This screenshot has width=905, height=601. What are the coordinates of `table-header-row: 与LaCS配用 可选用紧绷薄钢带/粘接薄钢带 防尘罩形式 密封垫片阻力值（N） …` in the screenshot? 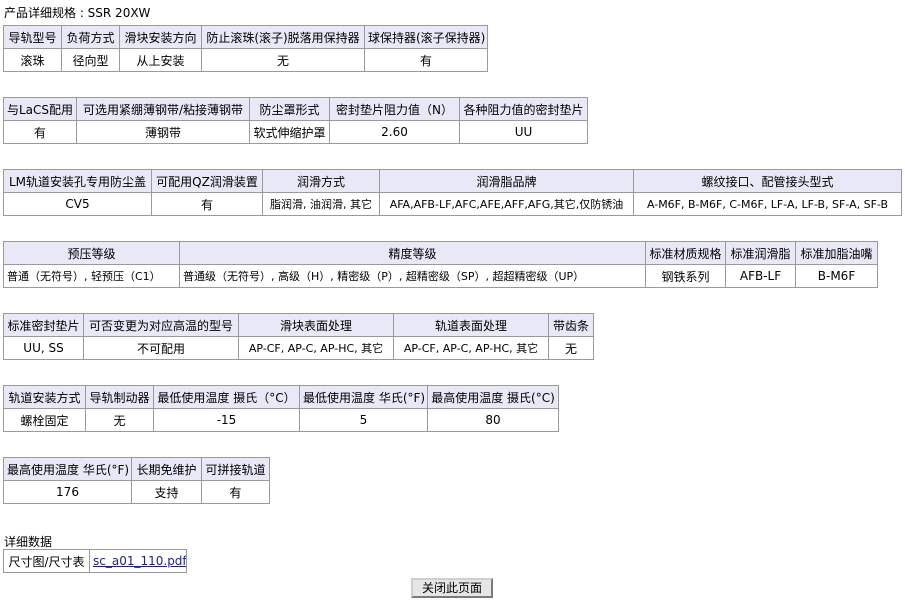 It's located at (295, 109).